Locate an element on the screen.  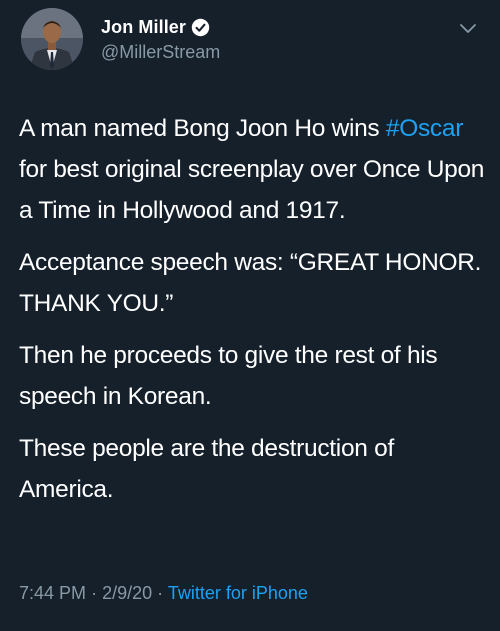
hashtag-link: #Oscar is located at coordinates (424, 128).